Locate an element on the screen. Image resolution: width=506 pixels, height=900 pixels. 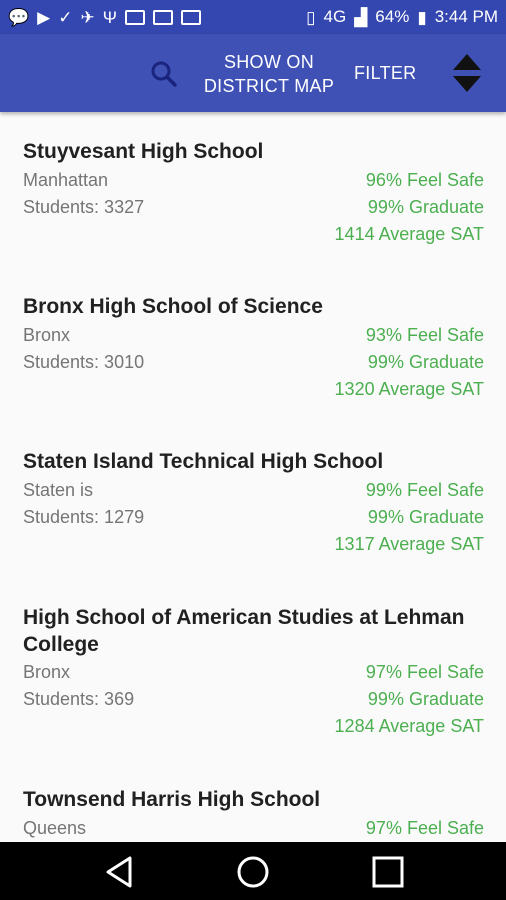
recent-apps-button is located at coordinates (388, 874).